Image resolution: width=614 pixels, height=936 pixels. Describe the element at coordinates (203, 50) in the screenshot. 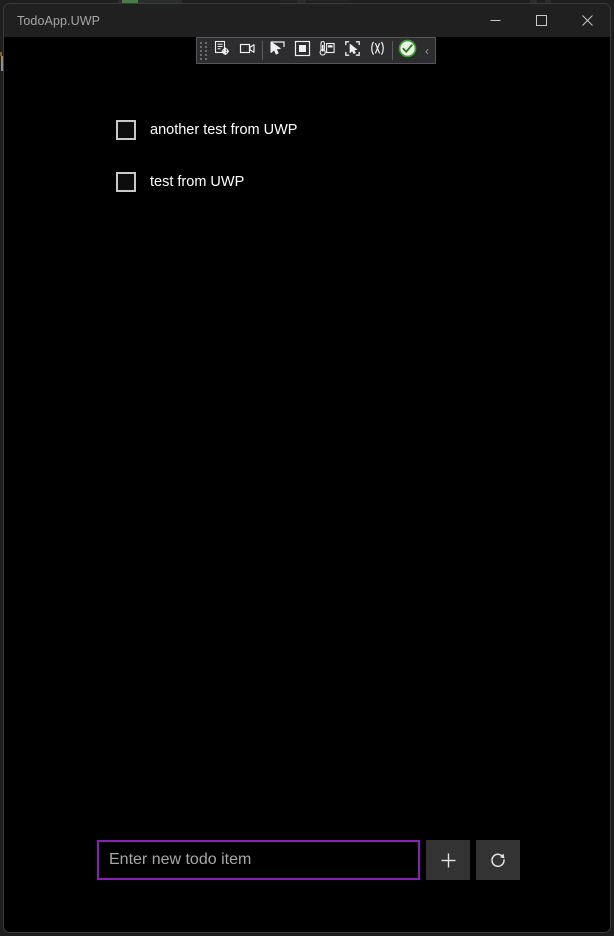

I see `toolbar-drag-grip` at that location.